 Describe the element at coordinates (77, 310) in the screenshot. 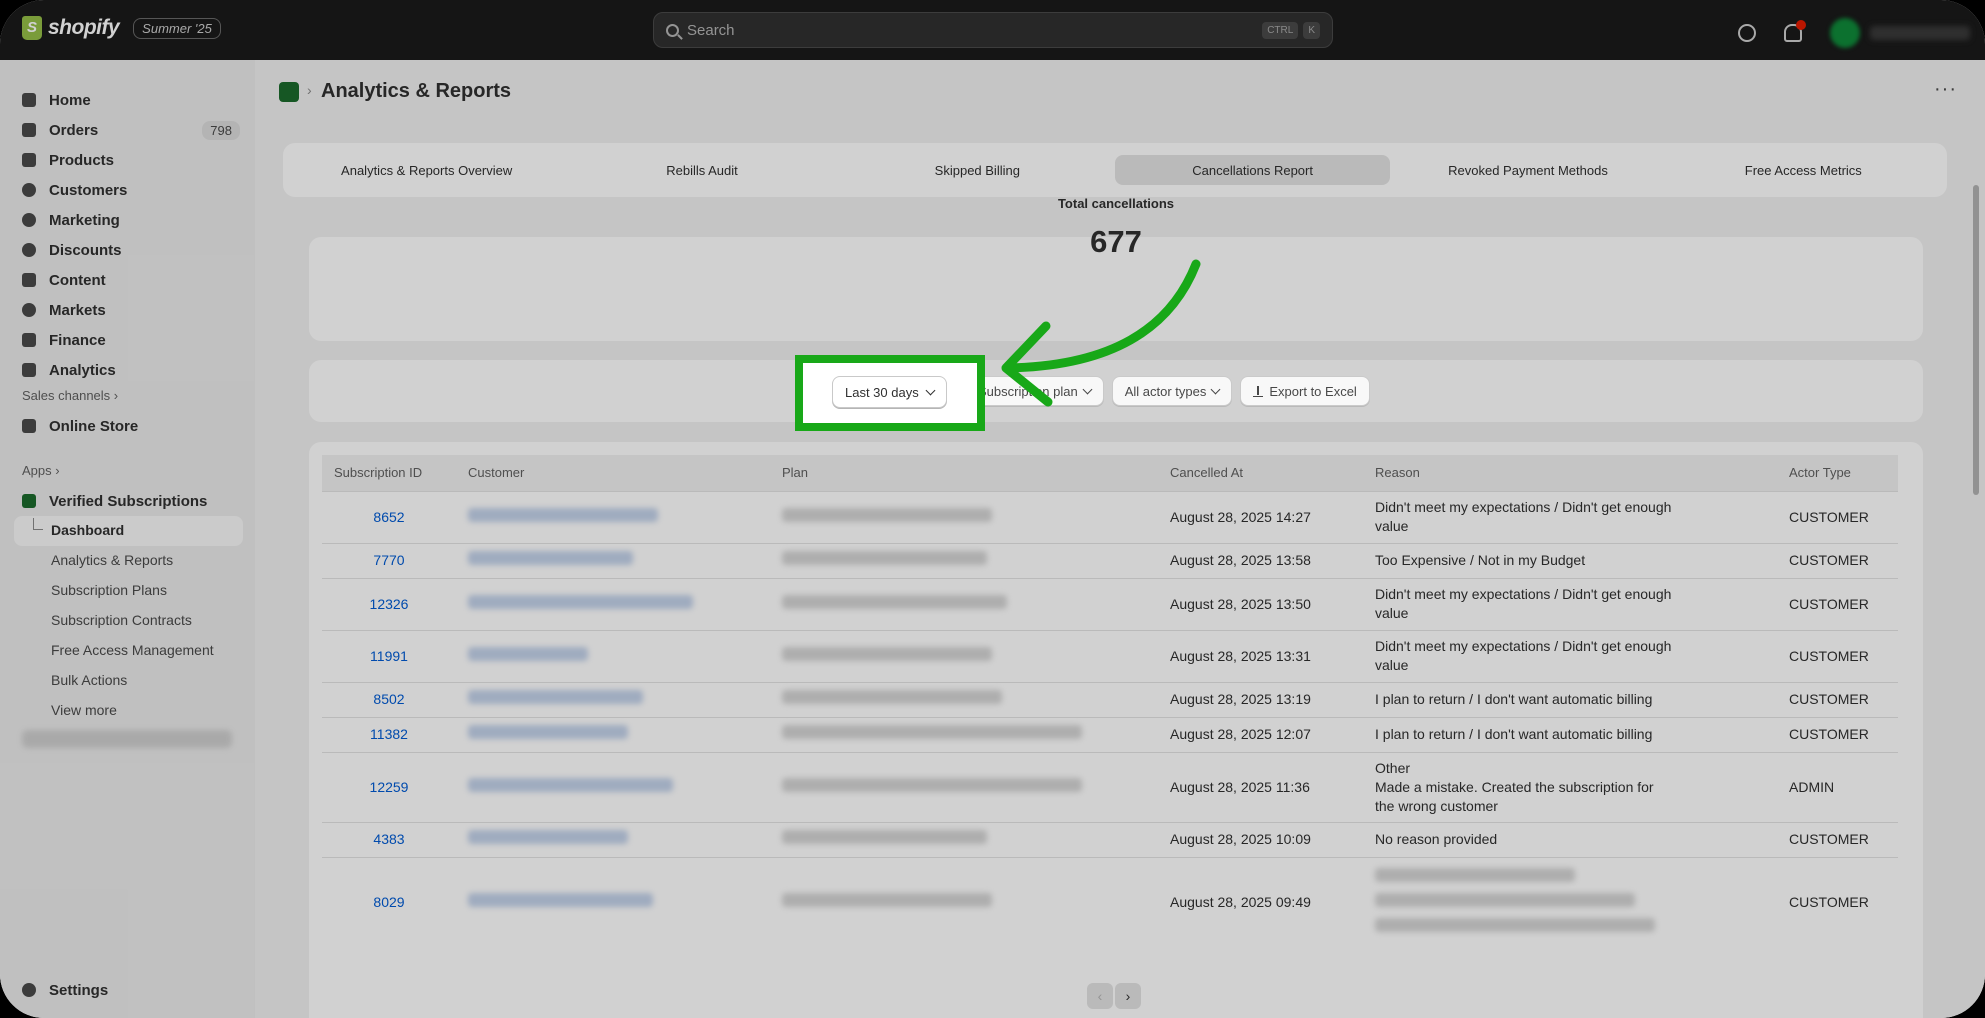

I see `sidebar-item-label: Markets` at that location.